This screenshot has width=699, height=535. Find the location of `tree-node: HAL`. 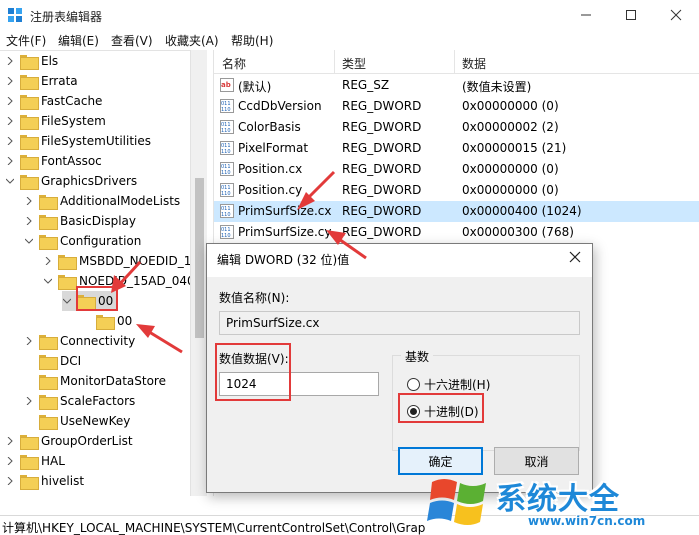

tree-node: HAL is located at coordinates (35, 461).